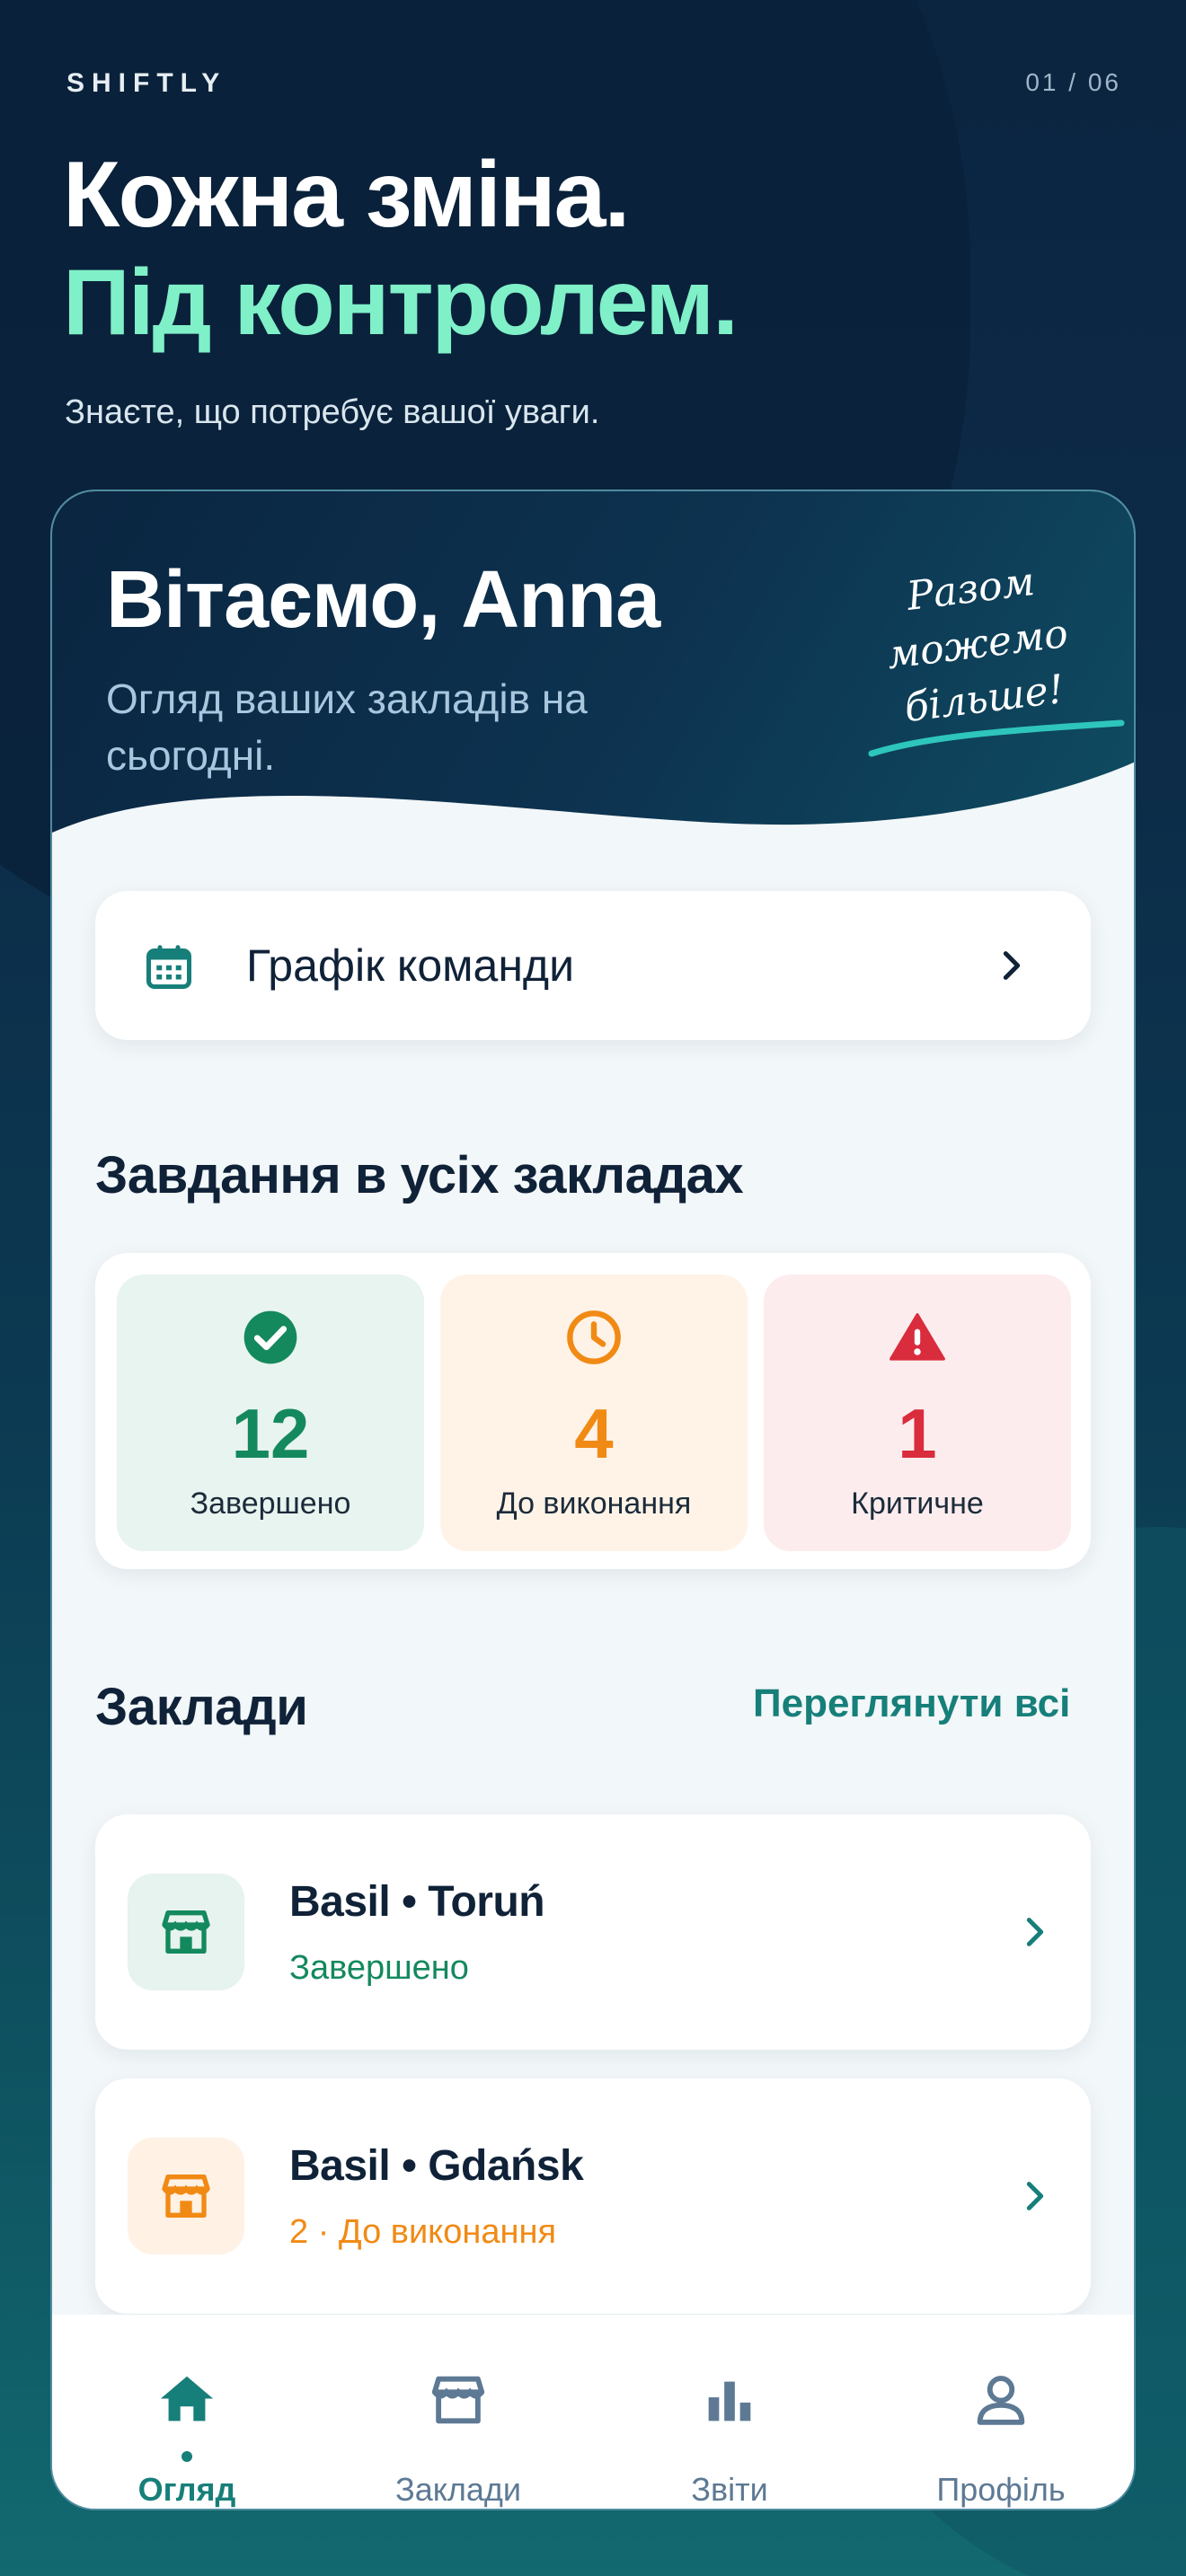 Image resolution: width=1186 pixels, height=2576 pixels. I want to click on bottom-tab-bar: Огляд Заклади Звіти Профіль, so click(593, 2412).